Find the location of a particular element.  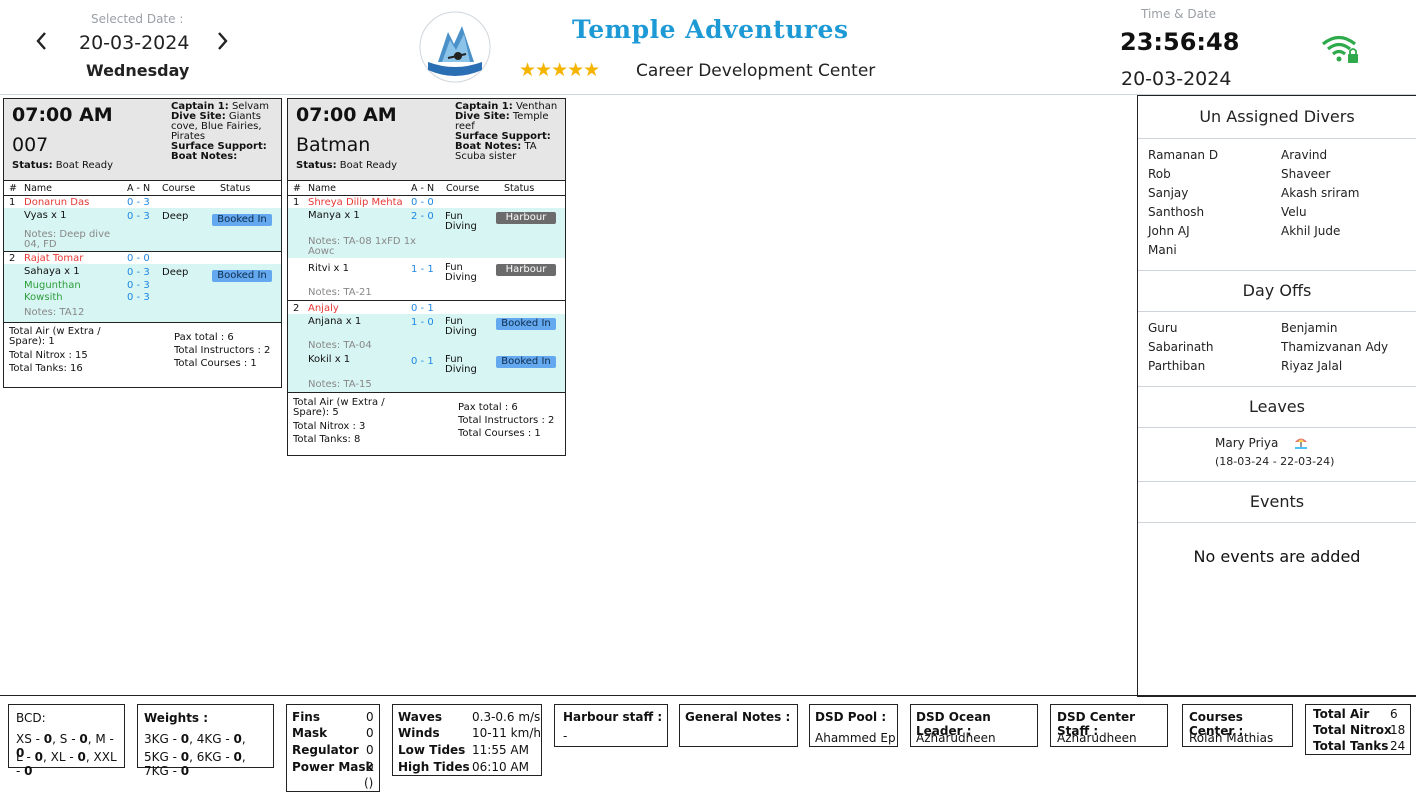

group-lead-row: 1 Shreya Dilip Mehta 0 - 0 is located at coordinates (426, 202).